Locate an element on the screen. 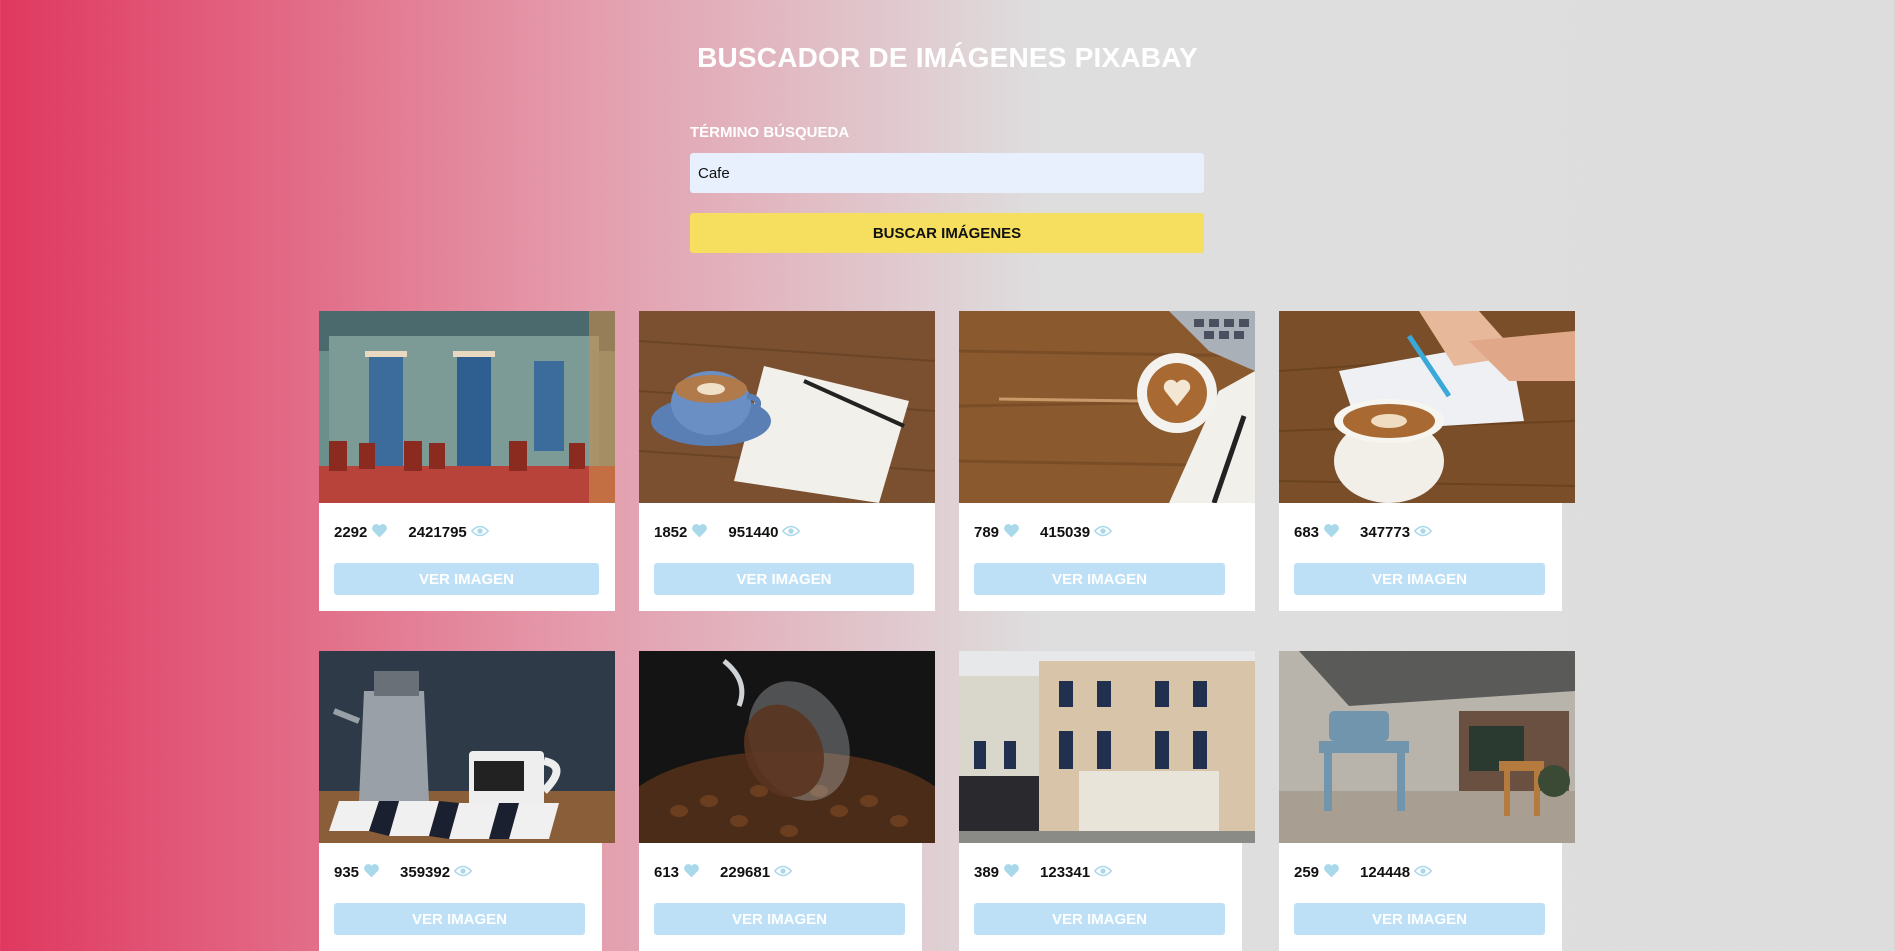 Image resolution: width=1895 pixels, height=951 pixels. result-card-body: 259 124448 VER IMAGEN is located at coordinates (1420, 897).